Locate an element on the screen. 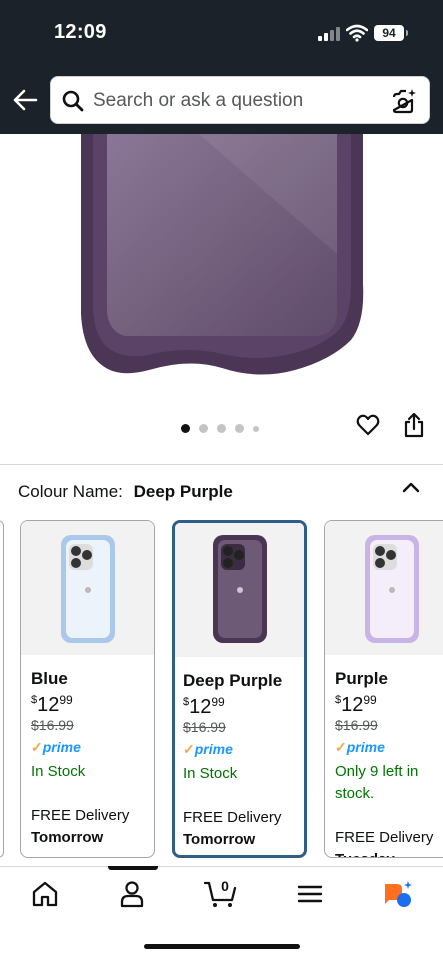 This screenshot has height=960, width=443. active-tab-indicator is located at coordinates (133, 868).